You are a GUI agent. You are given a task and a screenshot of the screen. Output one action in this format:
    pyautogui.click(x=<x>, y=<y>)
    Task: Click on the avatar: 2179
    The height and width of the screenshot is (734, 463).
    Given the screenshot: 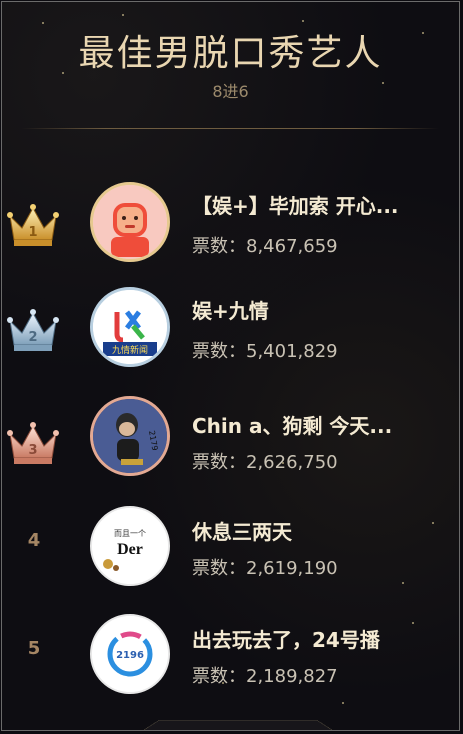 What is the action you would take?
    pyautogui.click(x=130, y=436)
    